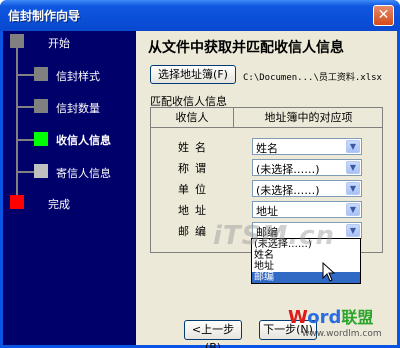  What do you see at coordinates (83, 173) in the screenshot?
I see `step-label-sender-info: 寄信人信息` at bounding box center [83, 173].